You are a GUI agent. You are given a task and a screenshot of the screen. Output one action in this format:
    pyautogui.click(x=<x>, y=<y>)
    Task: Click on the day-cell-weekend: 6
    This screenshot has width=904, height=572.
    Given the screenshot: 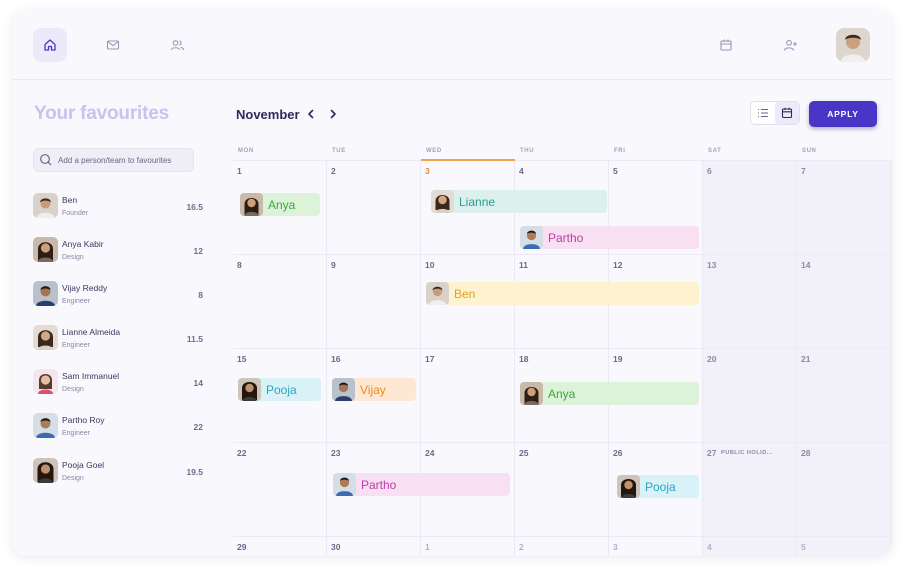 What is the action you would take?
    pyautogui.click(x=750, y=208)
    